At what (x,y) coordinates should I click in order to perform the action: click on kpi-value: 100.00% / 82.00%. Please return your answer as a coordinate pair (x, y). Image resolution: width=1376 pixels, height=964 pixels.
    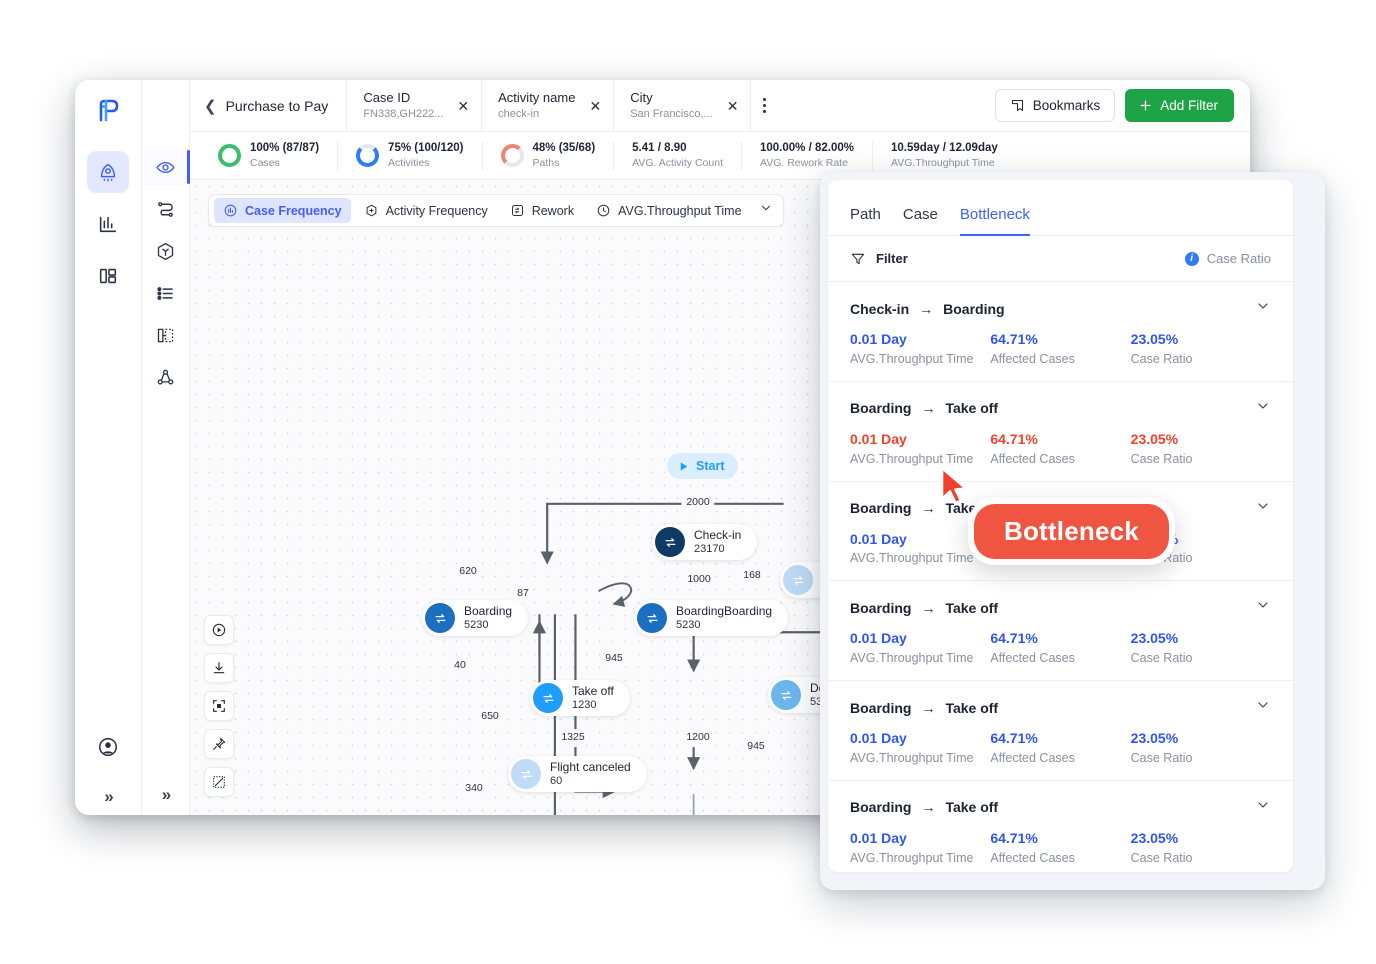
    Looking at the image, I should click on (807, 147).